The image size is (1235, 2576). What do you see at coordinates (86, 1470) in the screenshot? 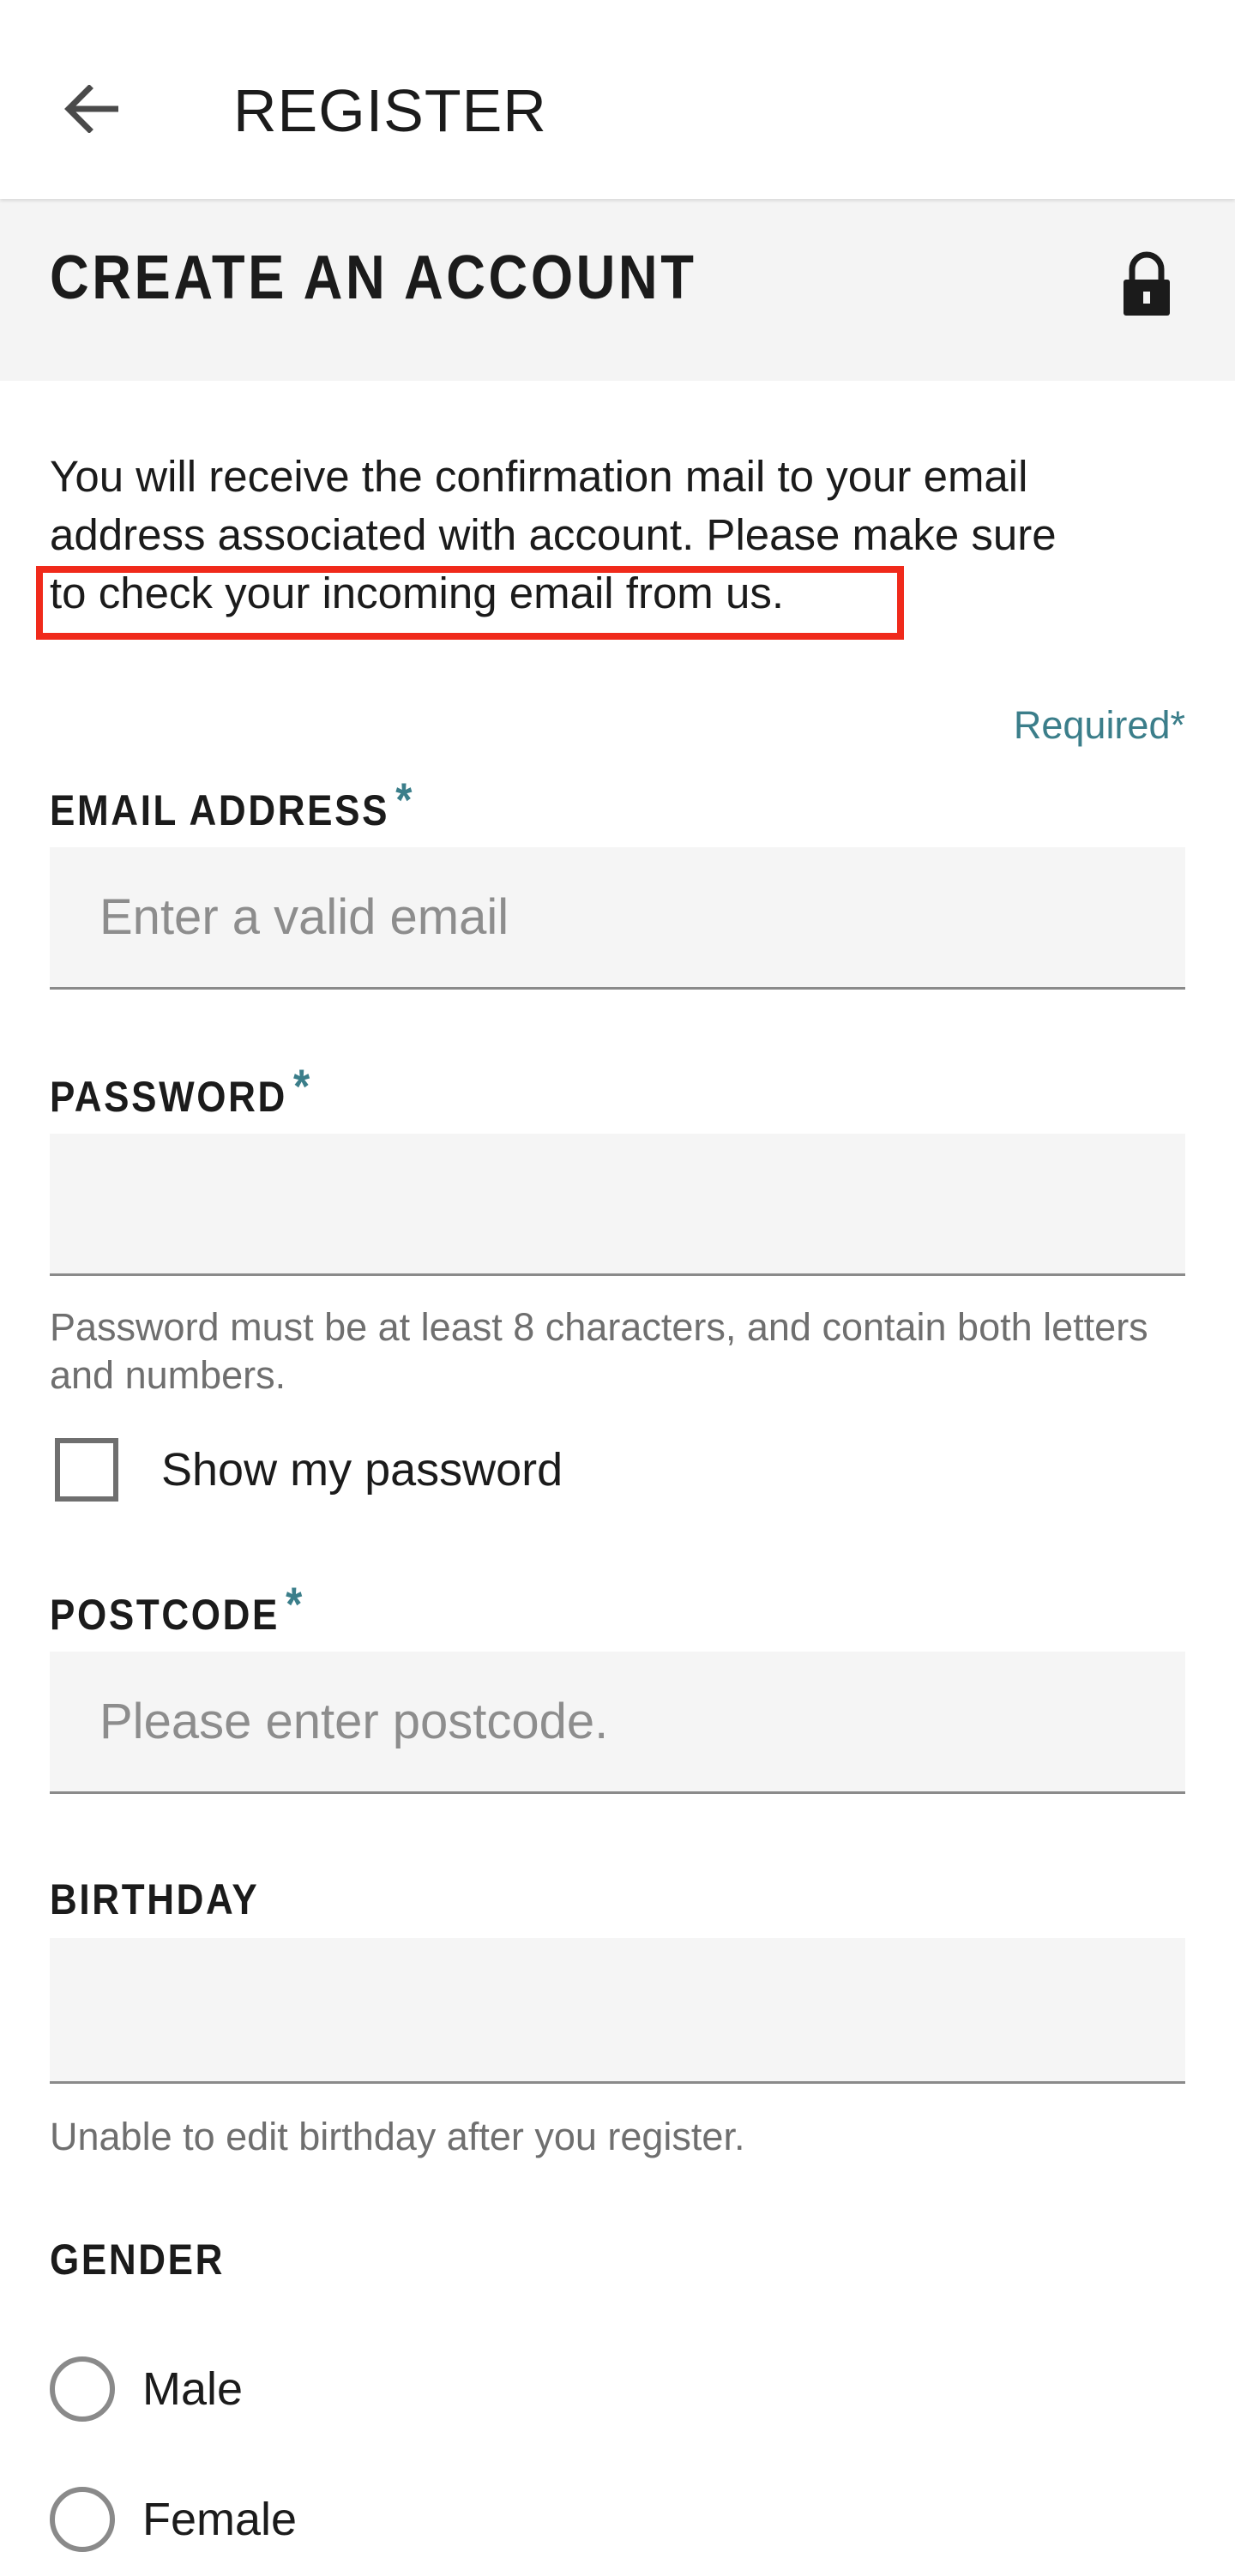
I see `checkbox-box` at bounding box center [86, 1470].